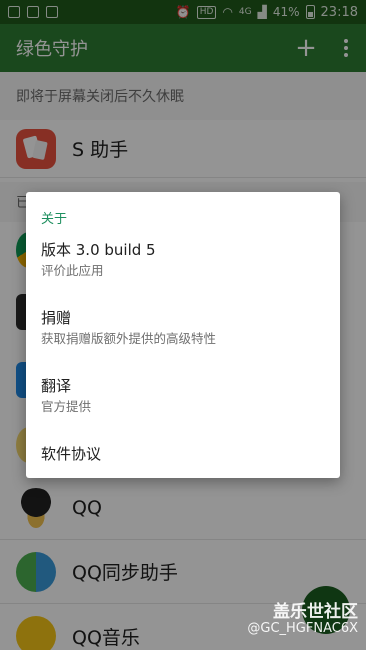 The width and height of the screenshot is (366, 650). Describe the element at coordinates (98, 250) in the screenshot. I see `pref-title: 版本 3.0 build 5` at that location.